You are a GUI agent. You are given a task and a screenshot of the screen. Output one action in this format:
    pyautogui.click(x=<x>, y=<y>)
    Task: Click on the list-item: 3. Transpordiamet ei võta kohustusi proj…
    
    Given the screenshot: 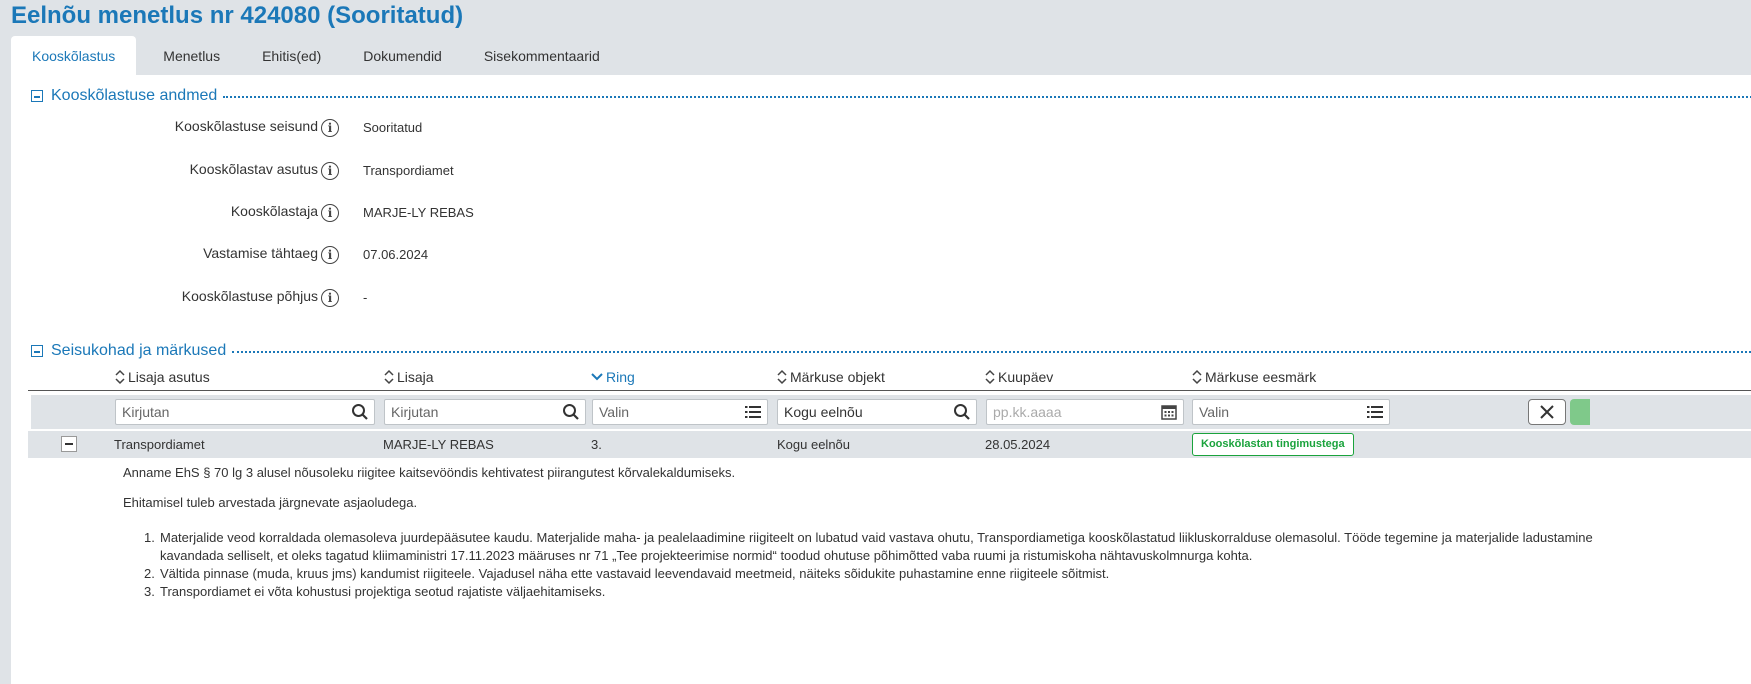 What is the action you would take?
    pyautogui.click(x=375, y=591)
    